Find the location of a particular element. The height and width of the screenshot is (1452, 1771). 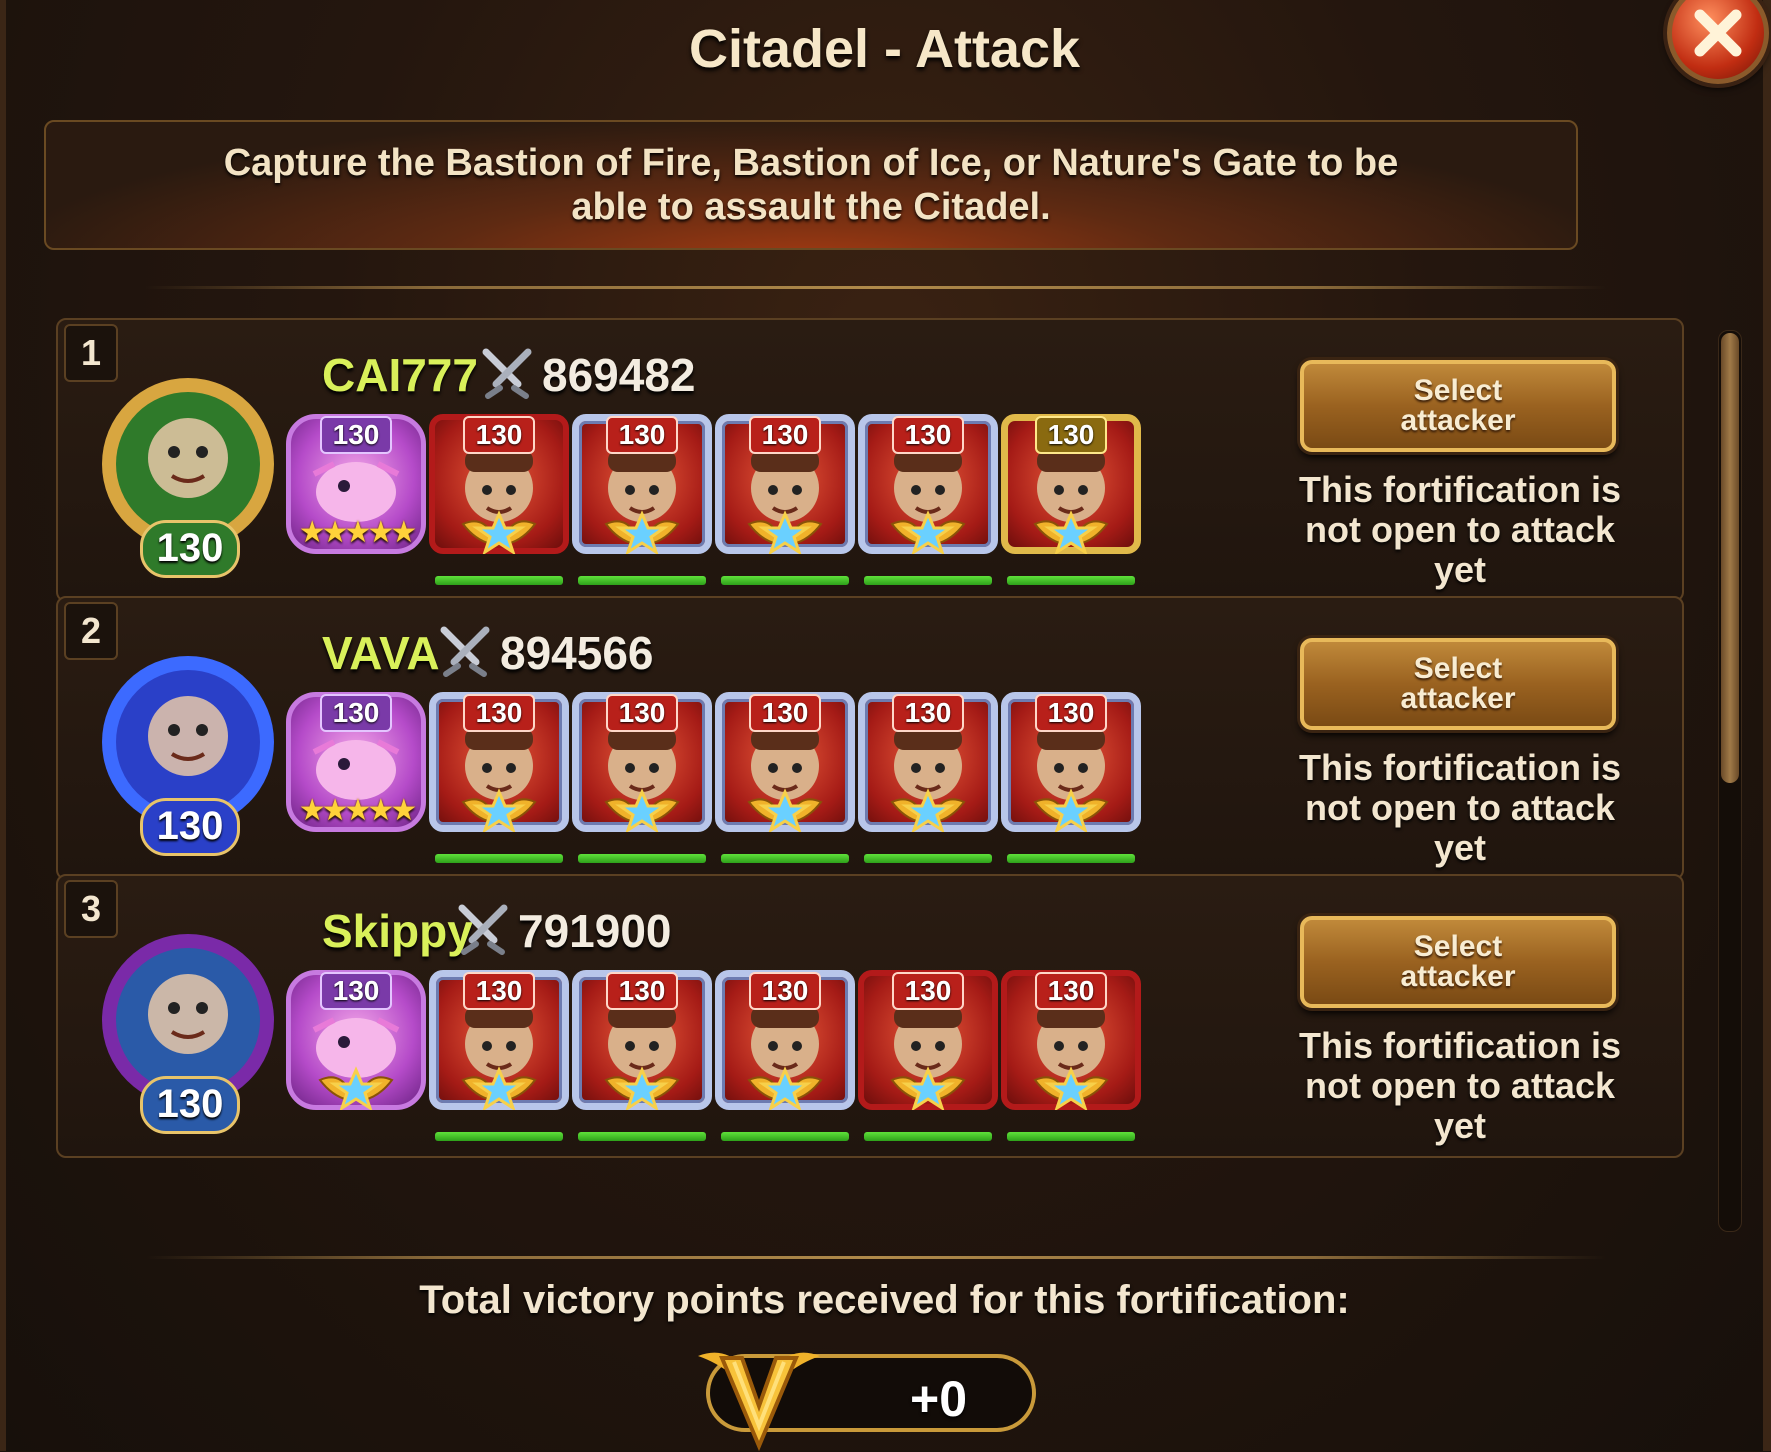

bottom-divider is located at coordinates (876, 1257).